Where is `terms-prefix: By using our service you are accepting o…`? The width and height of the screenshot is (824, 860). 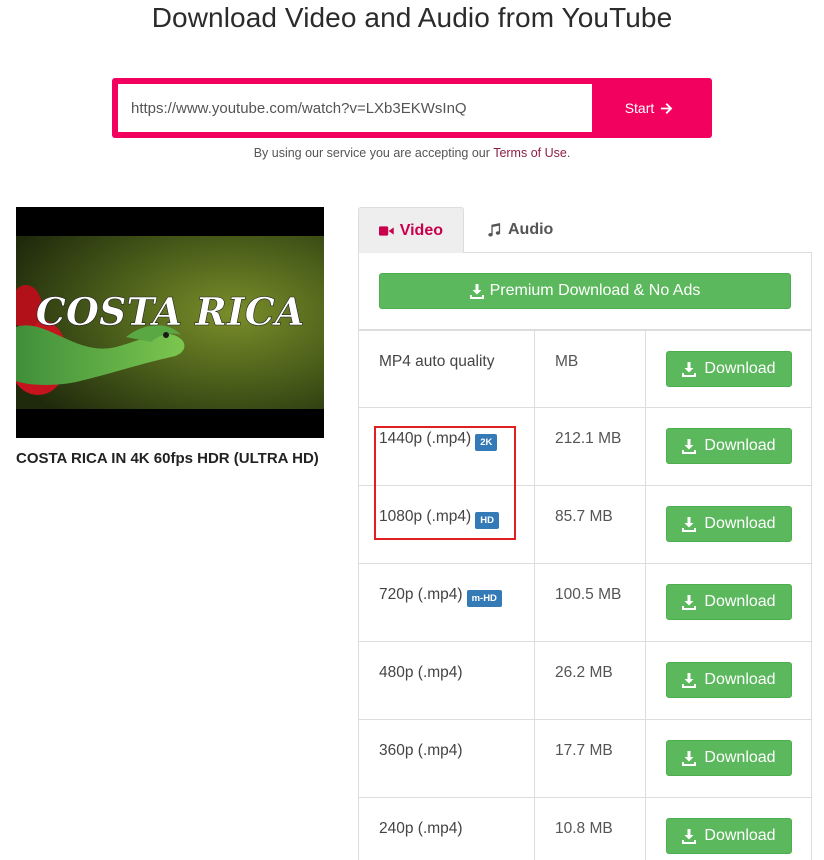 terms-prefix: By using our service you are accepting o… is located at coordinates (371, 153).